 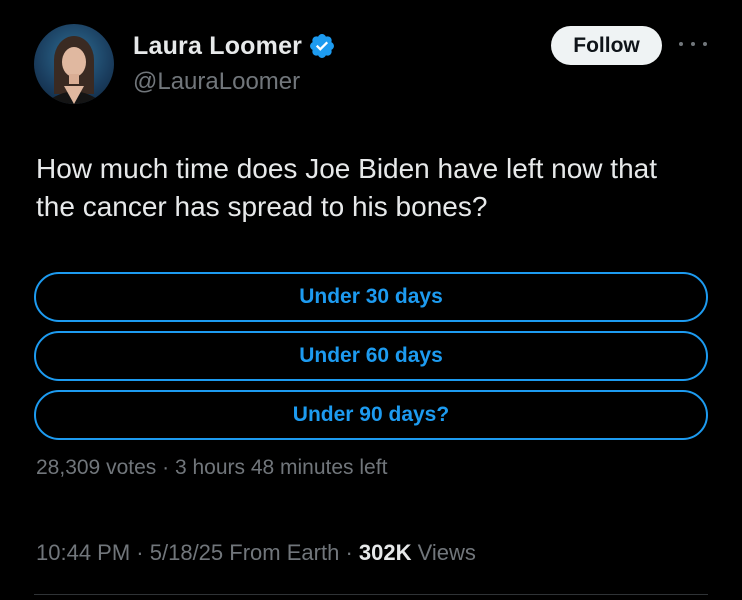 What do you see at coordinates (186, 552) in the screenshot?
I see `tweet-date: 5/18/25` at bounding box center [186, 552].